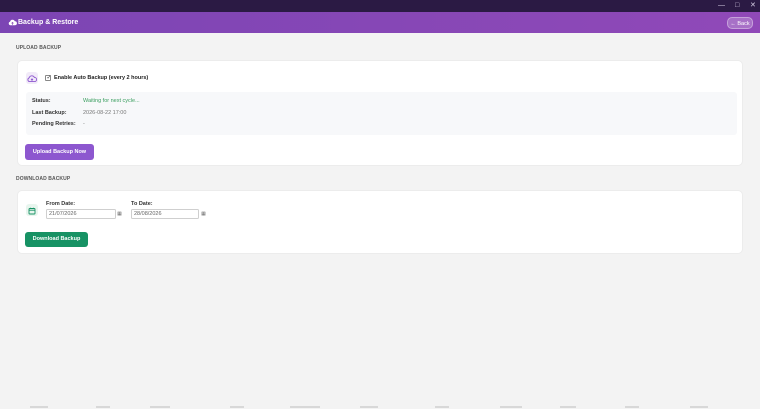  Describe the element at coordinates (753, 6) in the screenshot. I see `close-button: ✕` at that location.